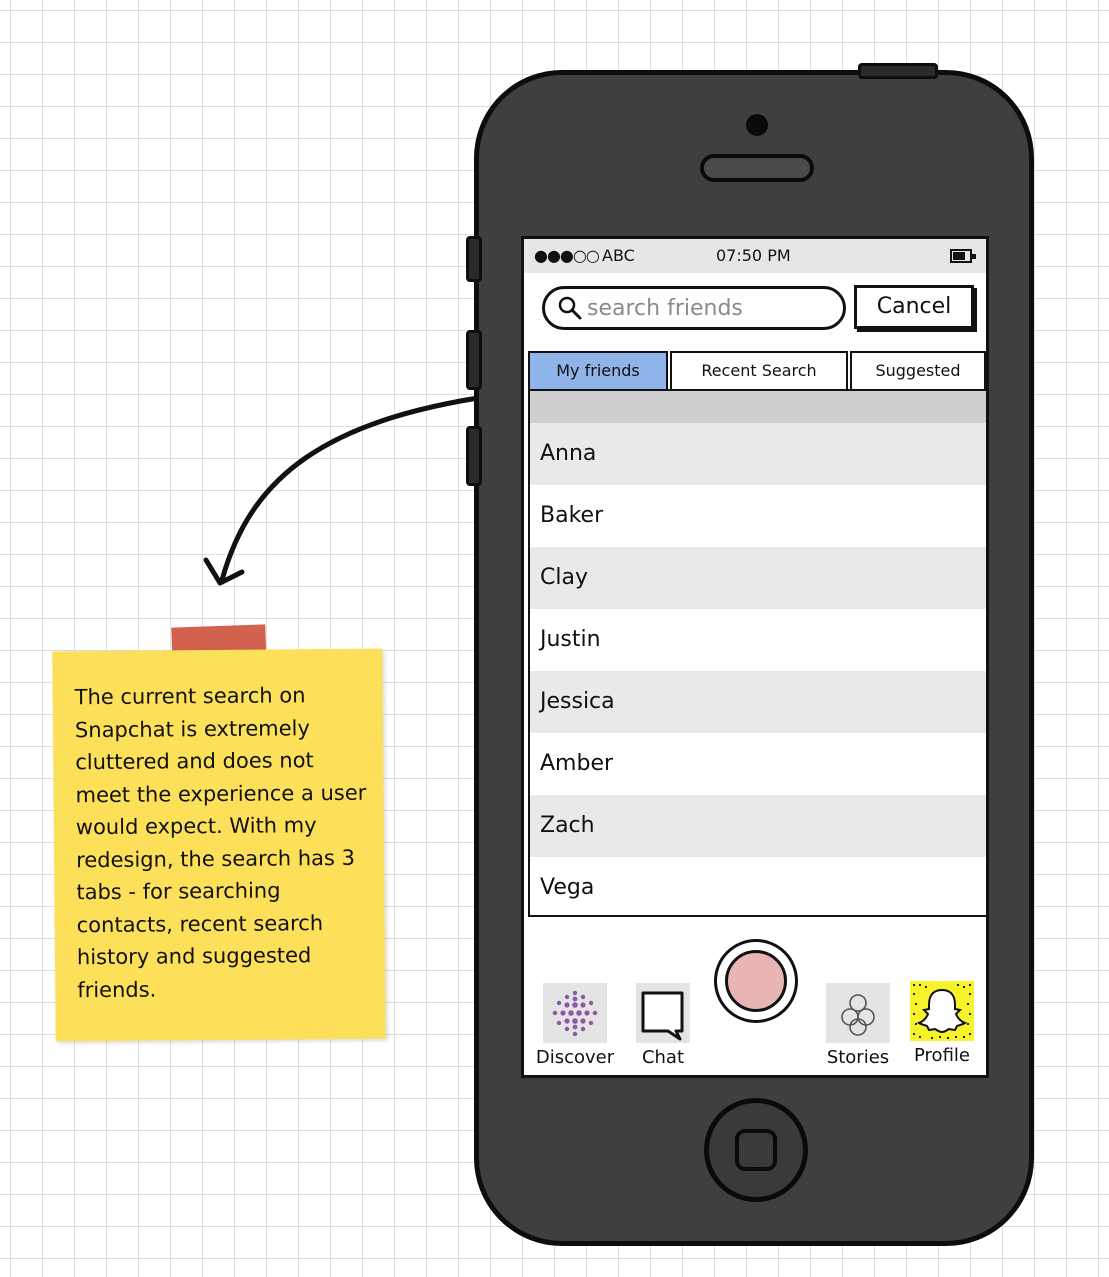  Describe the element at coordinates (618, 255) in the screenshot. I see `carrier-name: ABC` at that location.